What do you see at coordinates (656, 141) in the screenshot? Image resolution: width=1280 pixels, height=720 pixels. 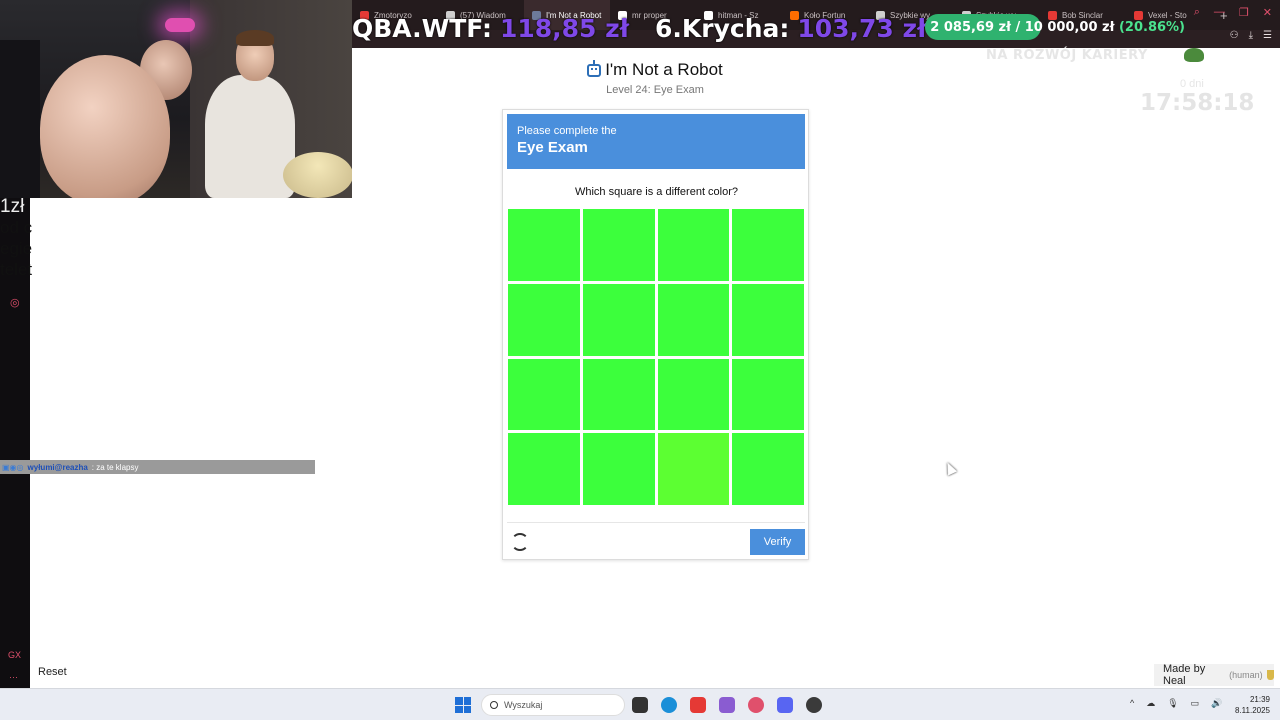 I see `captcha-header: Please complete the Eye Exam` at bounding box center [656, 141].